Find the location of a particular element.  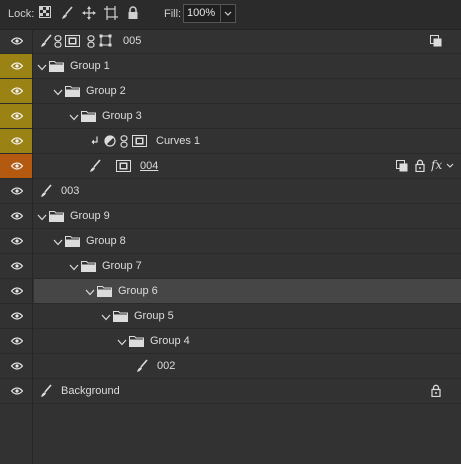

layer-name: Group 2 is located at coordinates (106, 91).